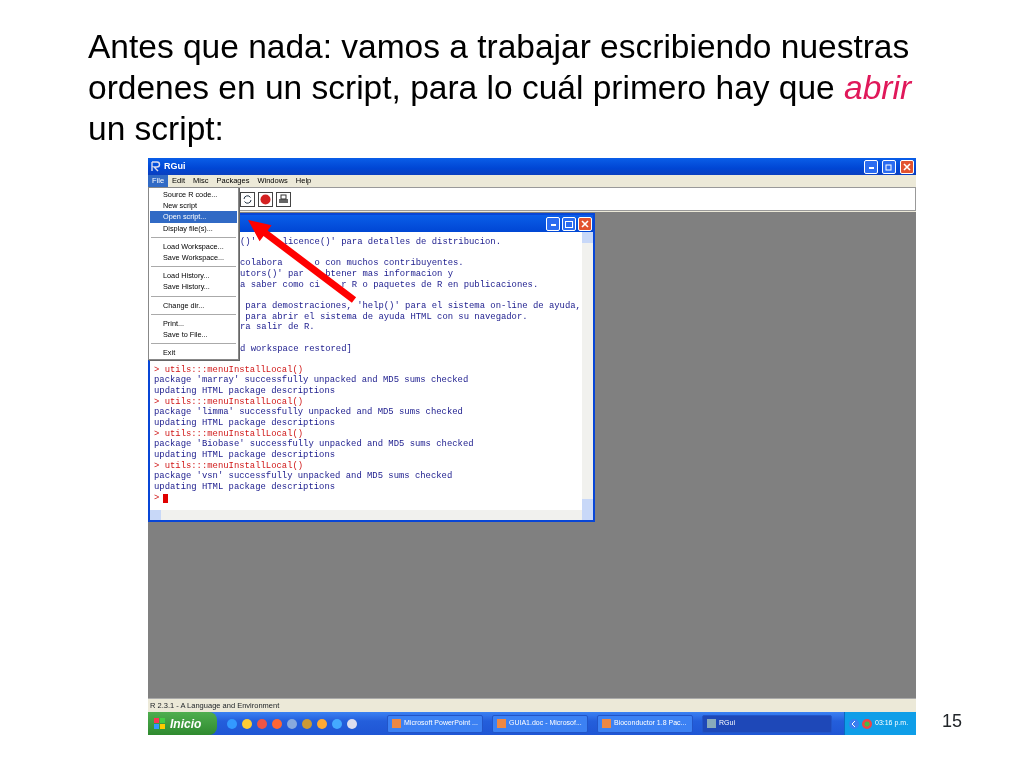 Image resolution: width=1024 pixels, height=768 pixels. What do you see at coordinates (166, 498) in the screenshot?
I see `cursor` at bounding box center [166, 498].